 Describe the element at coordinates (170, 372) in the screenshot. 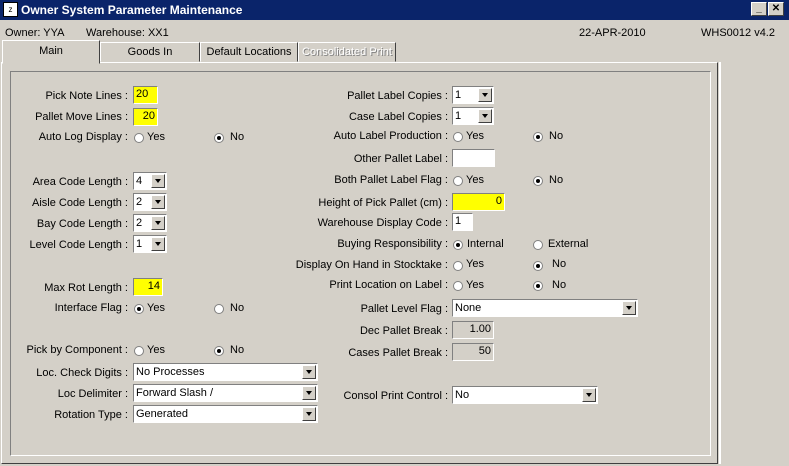

I see `loc-check-digits-value: No Processes` at that location.